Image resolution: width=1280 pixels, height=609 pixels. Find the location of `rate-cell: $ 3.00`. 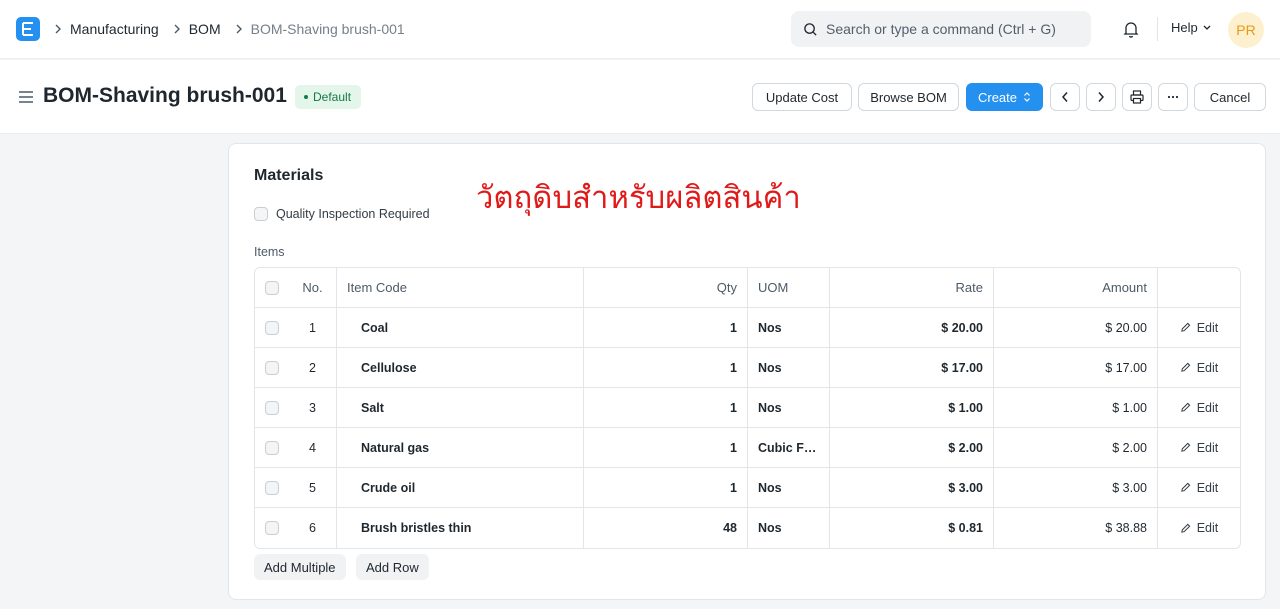

rate-cell: $ 3.00 is located at coordinates (912, 487).